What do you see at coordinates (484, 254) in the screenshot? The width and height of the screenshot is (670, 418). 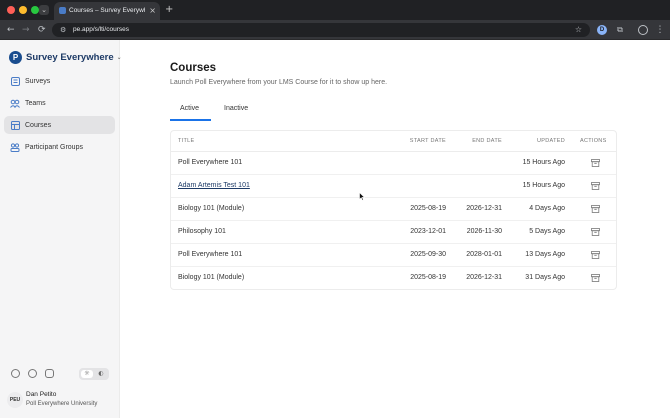 I see `course-end-date: 2028-01-01` at bounding box center [484, 254].